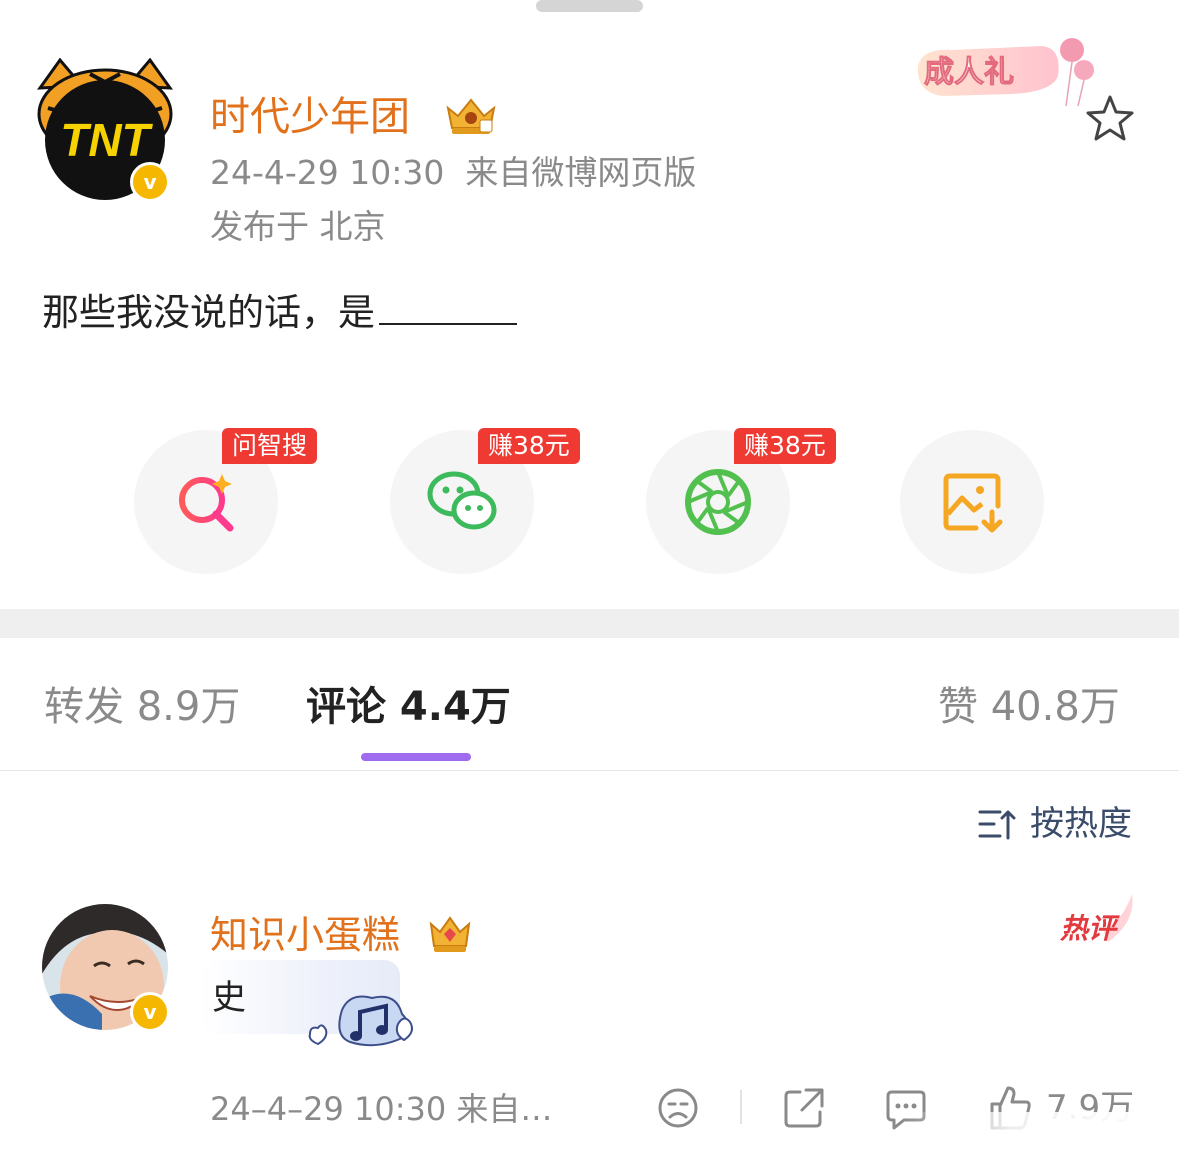  Describe the element at coordinates (589, 6) in the screenshot. I see `drag-handle` at that location.